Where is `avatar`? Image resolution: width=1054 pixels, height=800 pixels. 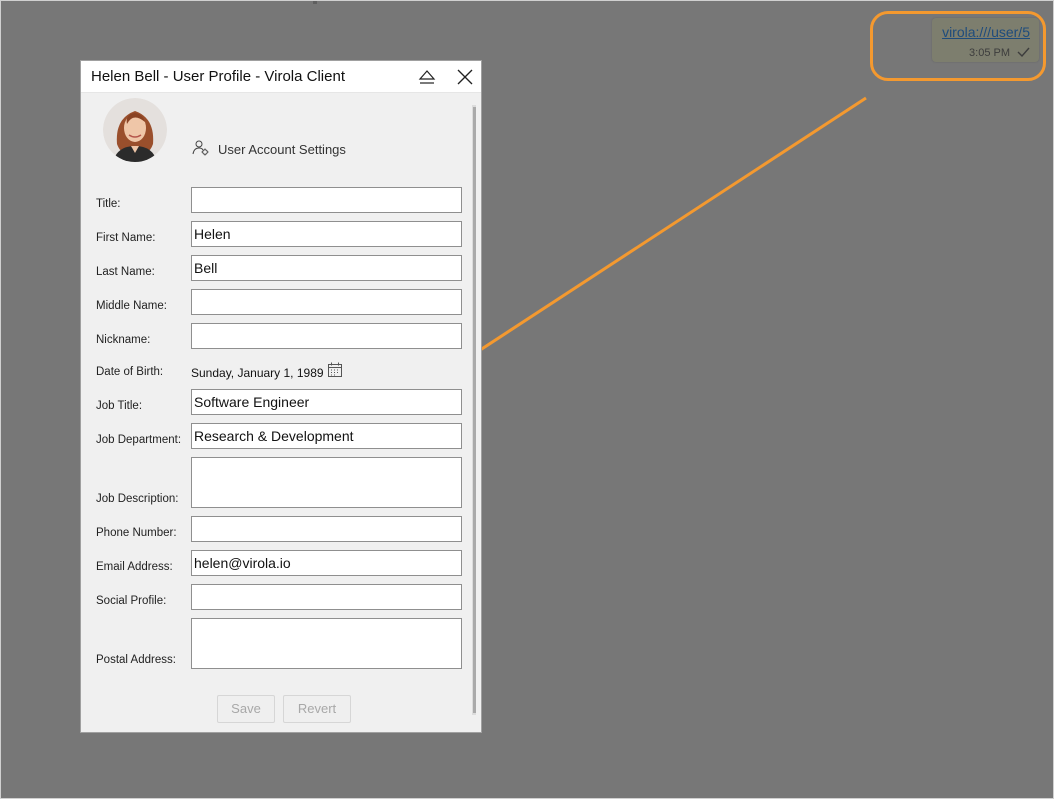 avatar is located at coordinates (135, 130).